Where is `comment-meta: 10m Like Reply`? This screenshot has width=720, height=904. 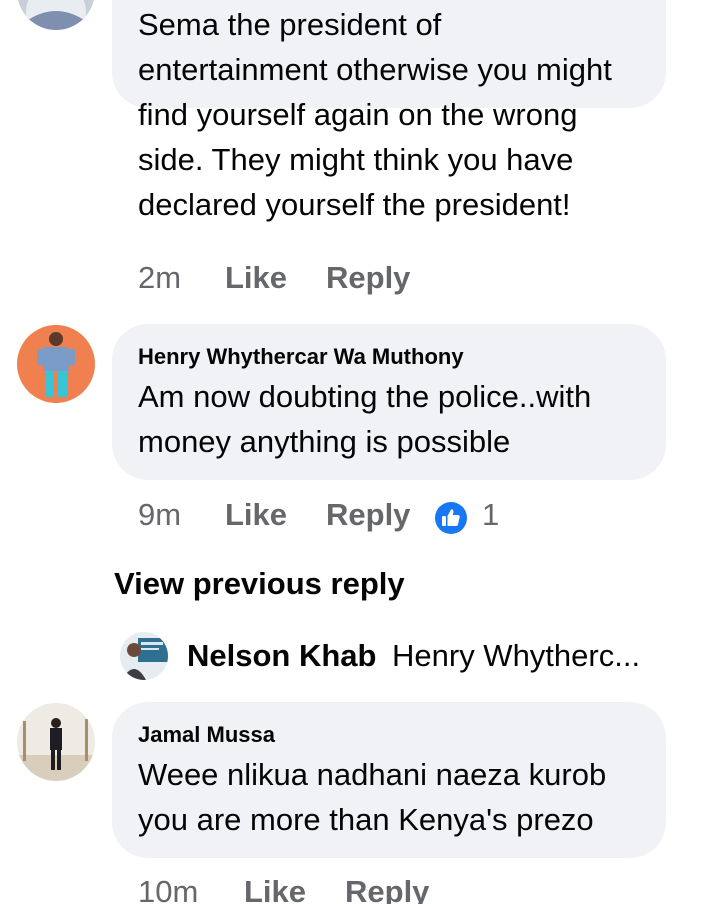 comment-meta: 10m Like Reply is located at coordinates (338, 889).